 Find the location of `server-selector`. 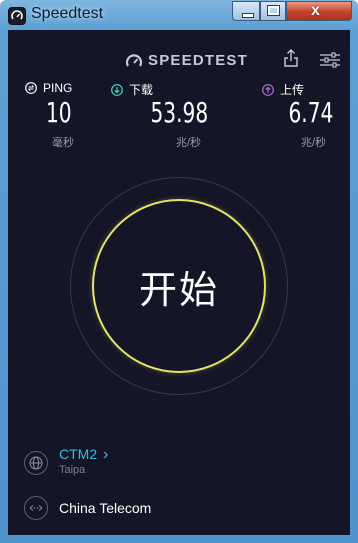

server-selector is located at coordinates (36, 463).